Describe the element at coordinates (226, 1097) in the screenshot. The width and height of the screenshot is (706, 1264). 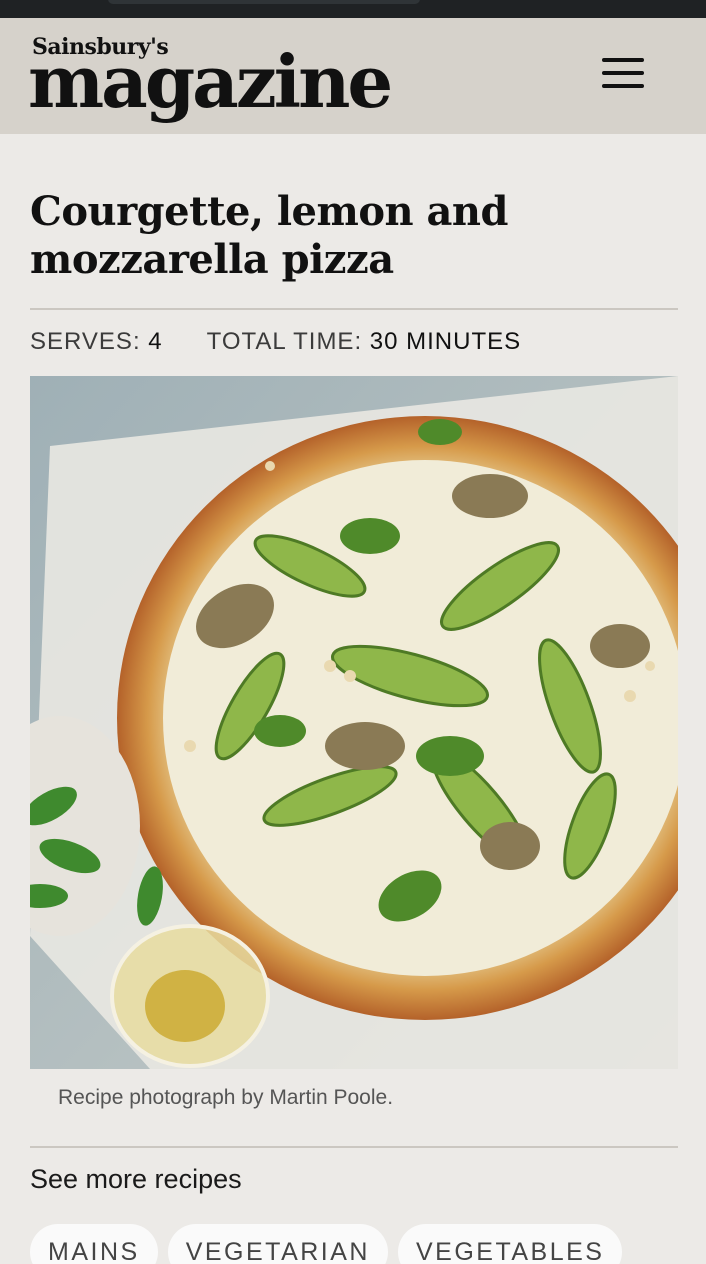
I see `photo-caption: Recipe photograph by Martin Poole.` at that location.